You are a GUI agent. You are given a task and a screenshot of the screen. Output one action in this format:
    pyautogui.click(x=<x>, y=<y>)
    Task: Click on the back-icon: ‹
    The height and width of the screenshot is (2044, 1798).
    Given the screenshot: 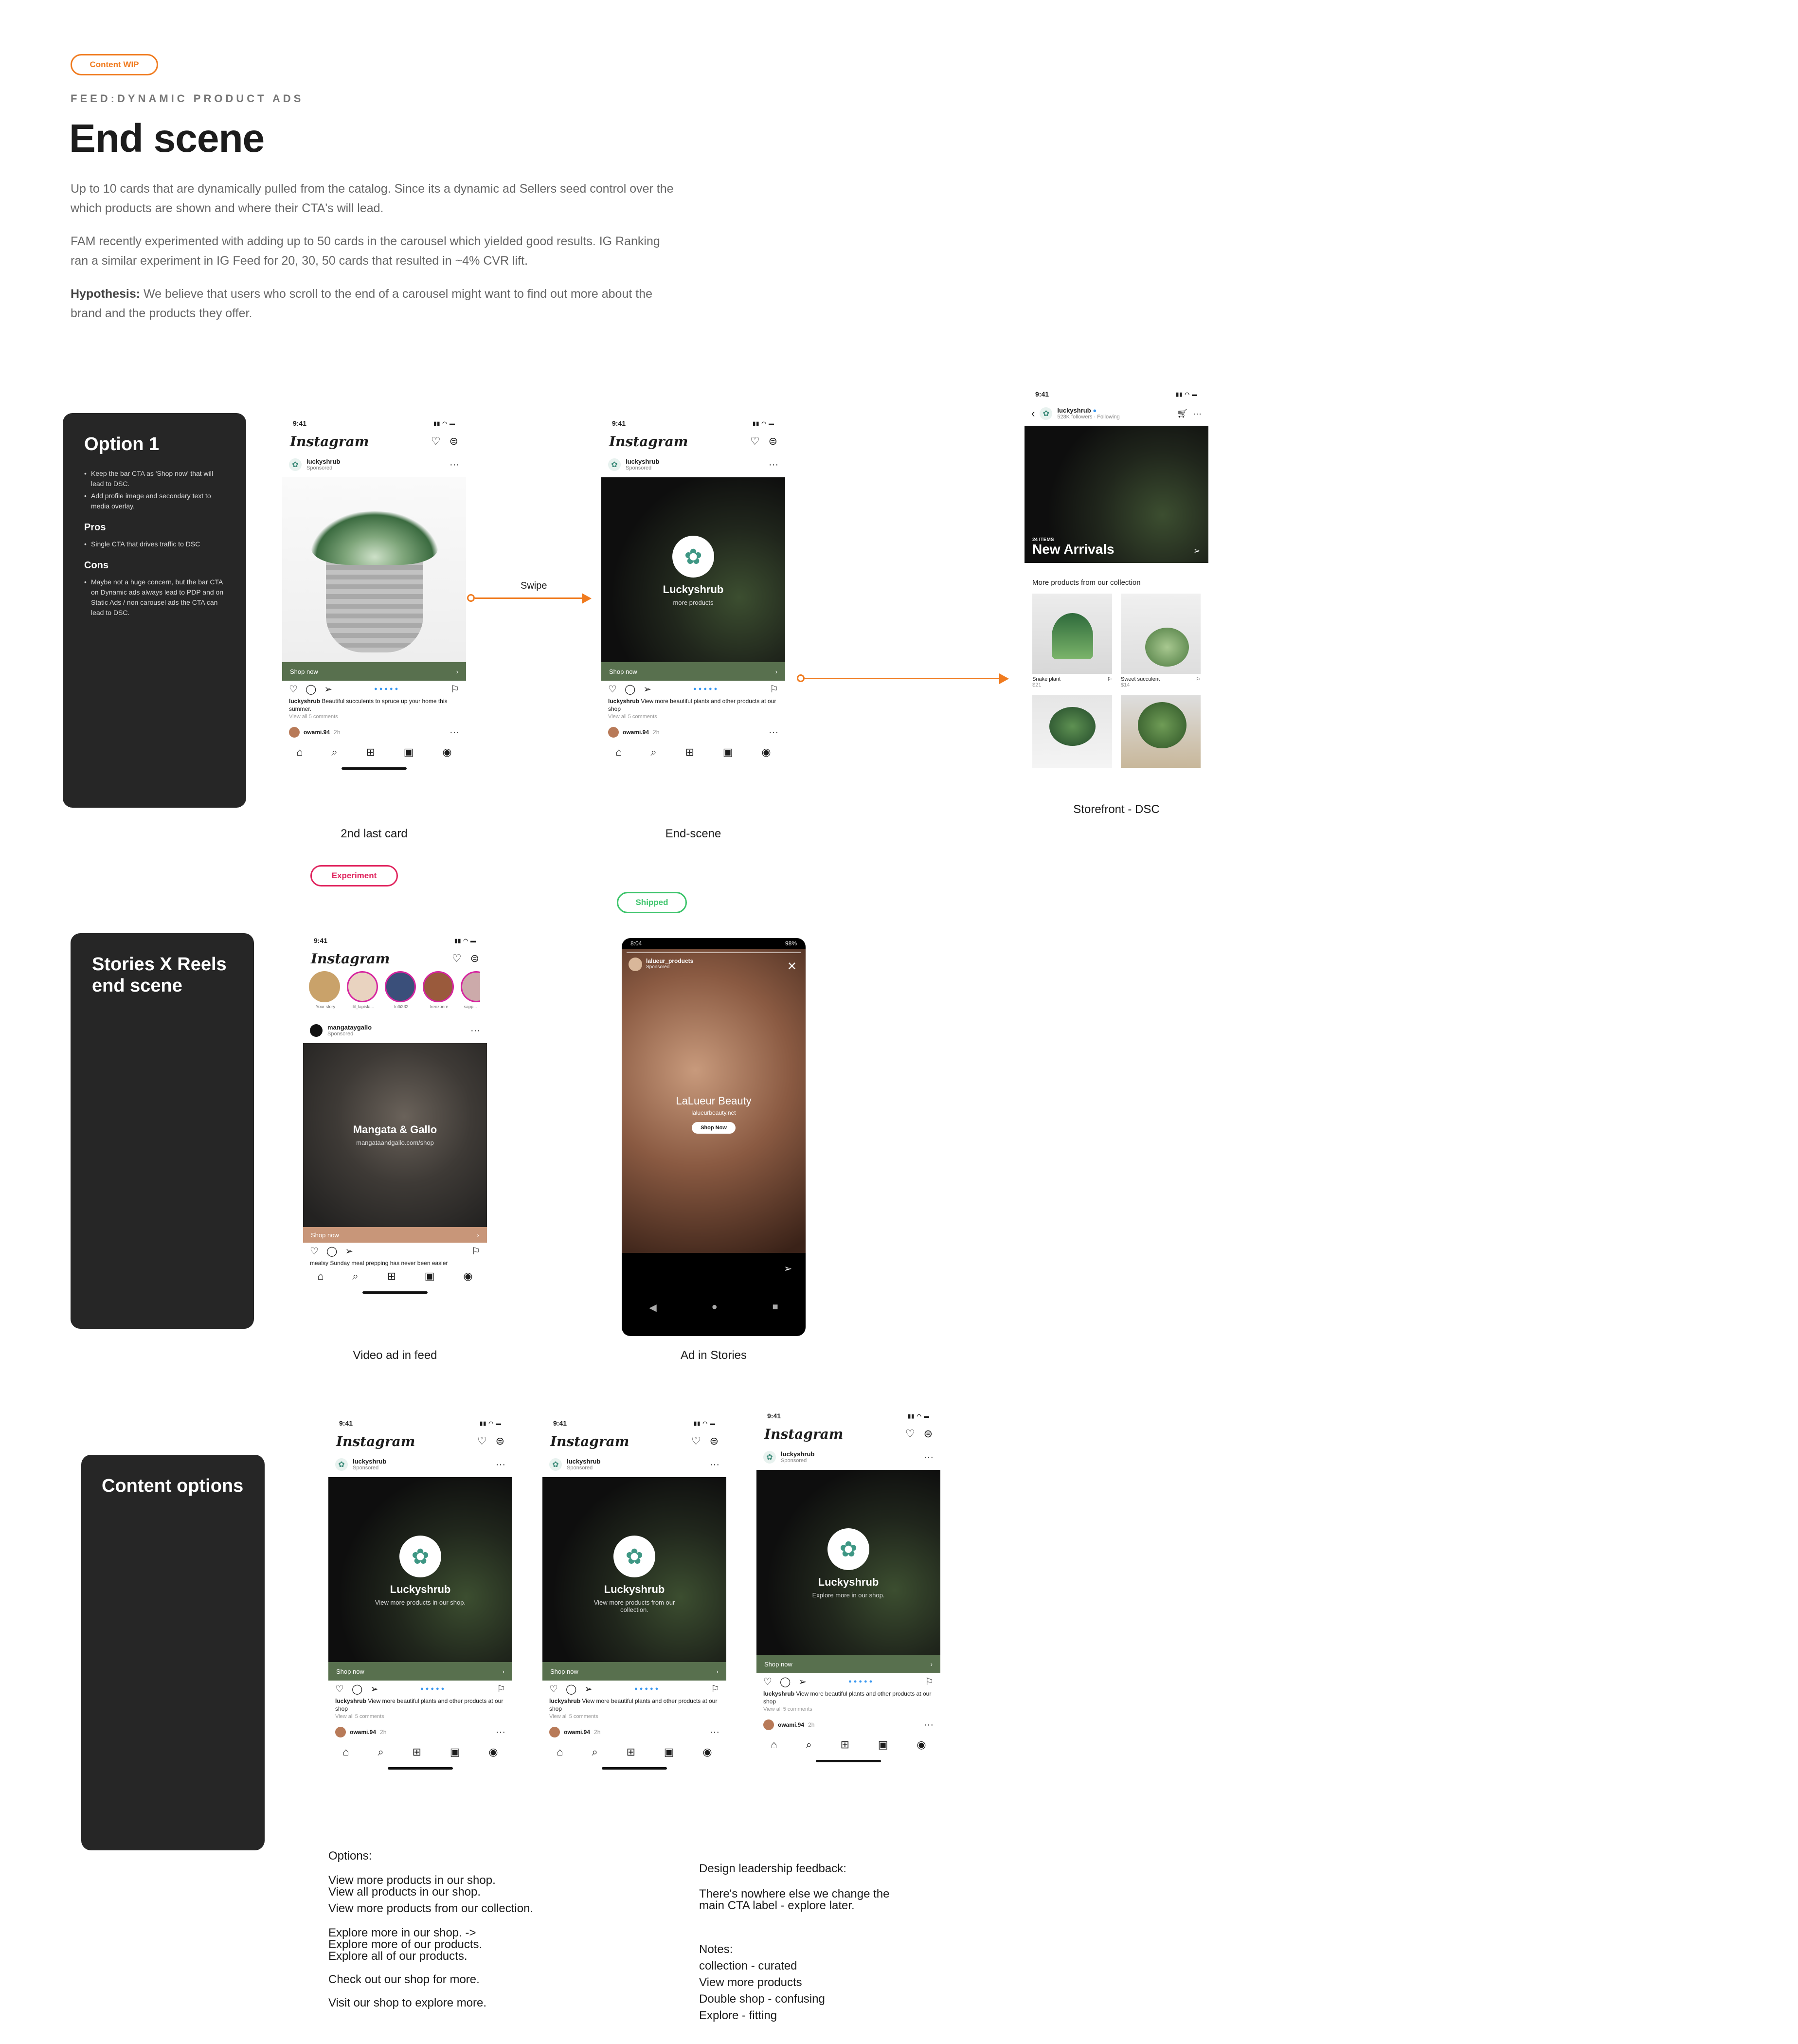 What is the action you would take?
    pyautogui.click(x=1033, y=414)
    